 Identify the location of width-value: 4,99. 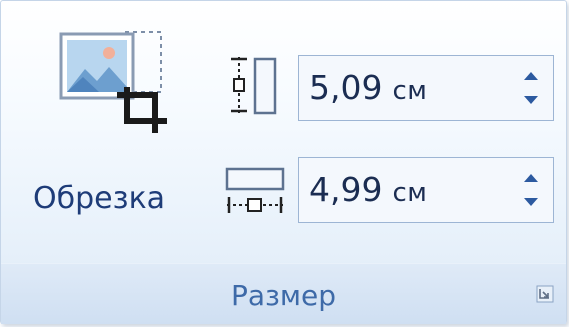
(346, 189).